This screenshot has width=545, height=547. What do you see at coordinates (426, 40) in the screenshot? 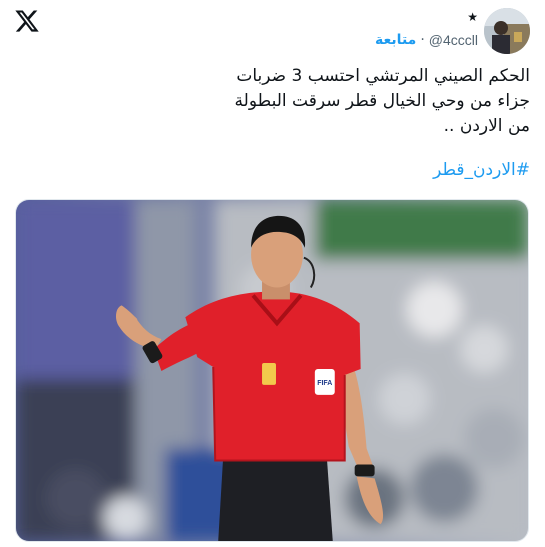
I see `author-row: @4cccll · متابعة` at bounding box center [426, 40].